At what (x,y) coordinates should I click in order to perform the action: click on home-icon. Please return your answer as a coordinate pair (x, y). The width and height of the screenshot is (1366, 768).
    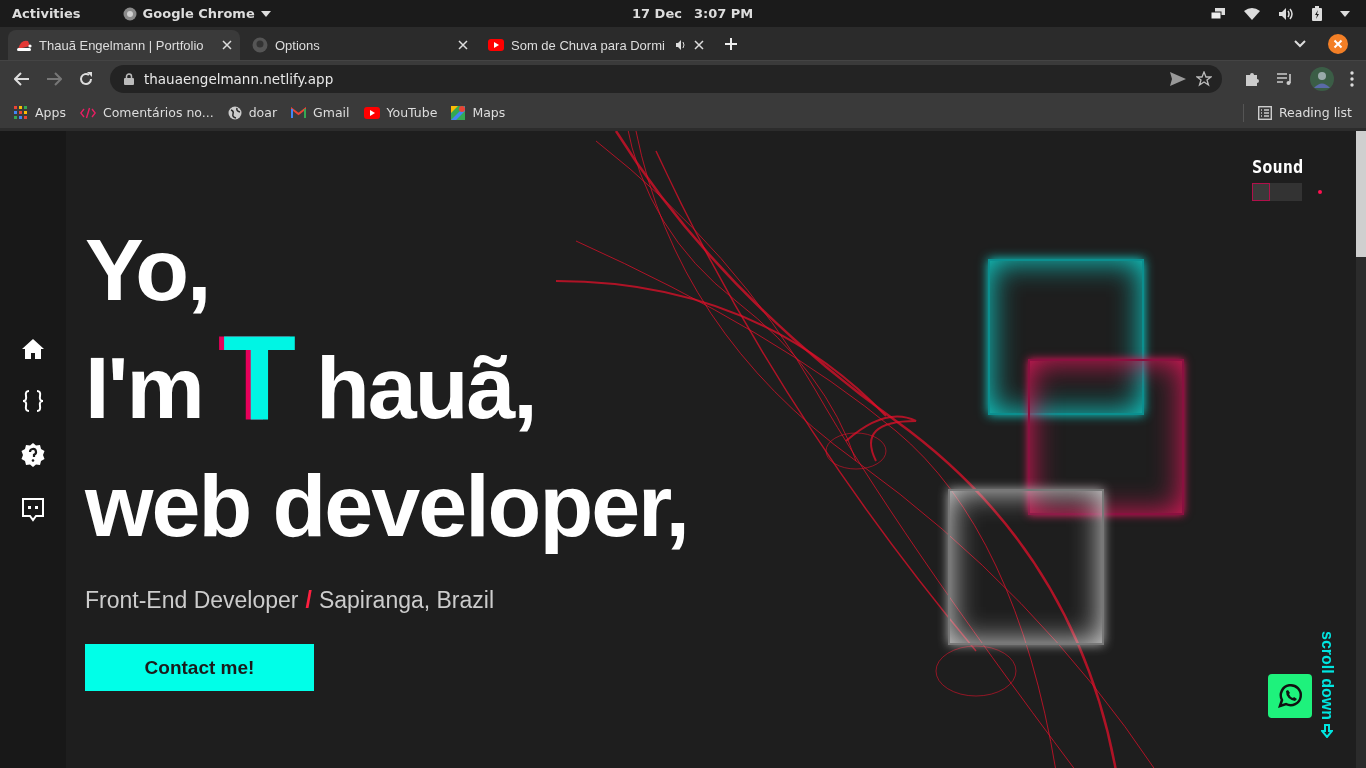
    Looking at the image, I should click on (33, 348).